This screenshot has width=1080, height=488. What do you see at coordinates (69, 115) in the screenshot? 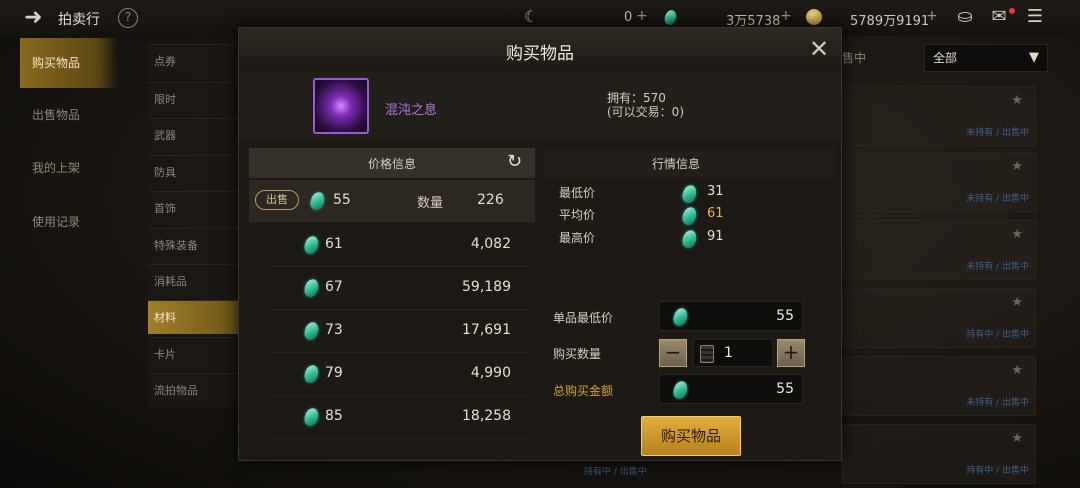
I see `nav-sell-items: 出售物品` at bounding box center [69, 115].